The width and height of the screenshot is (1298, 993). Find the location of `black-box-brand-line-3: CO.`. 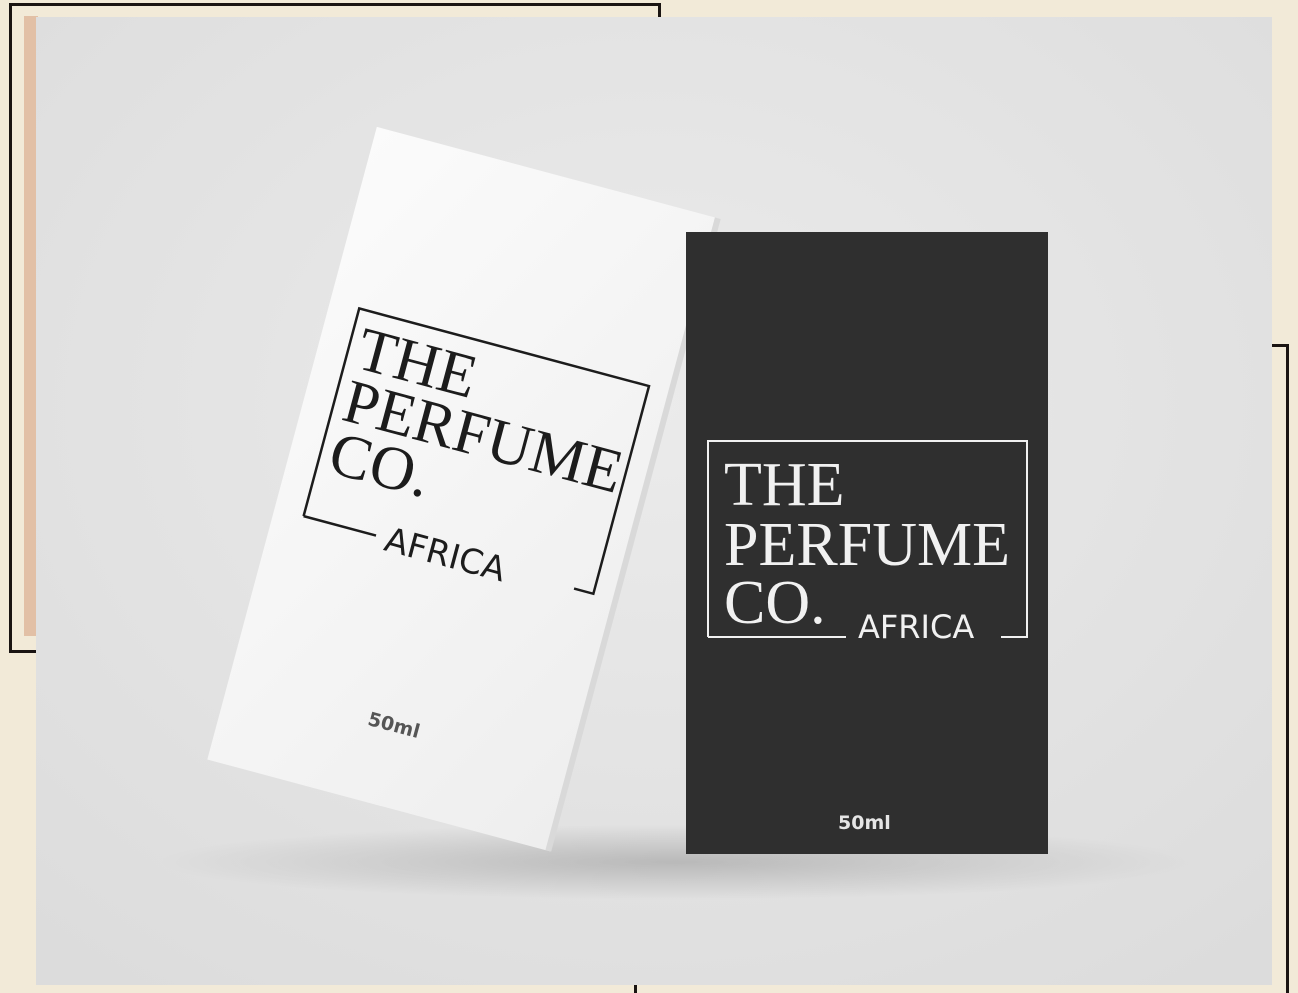

black-box-brand-line-3: CO. is located at coordinates (775, 603).